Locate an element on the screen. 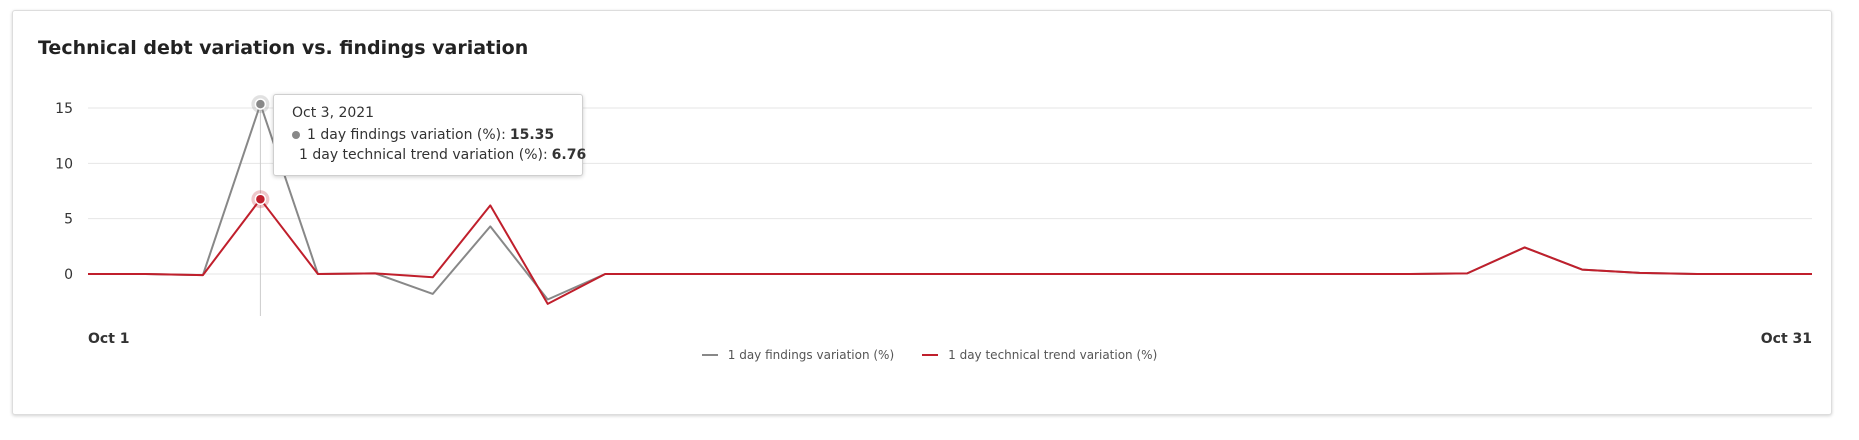  x-tick-label-start: Oct 1 is located at coordinates (109, 339).